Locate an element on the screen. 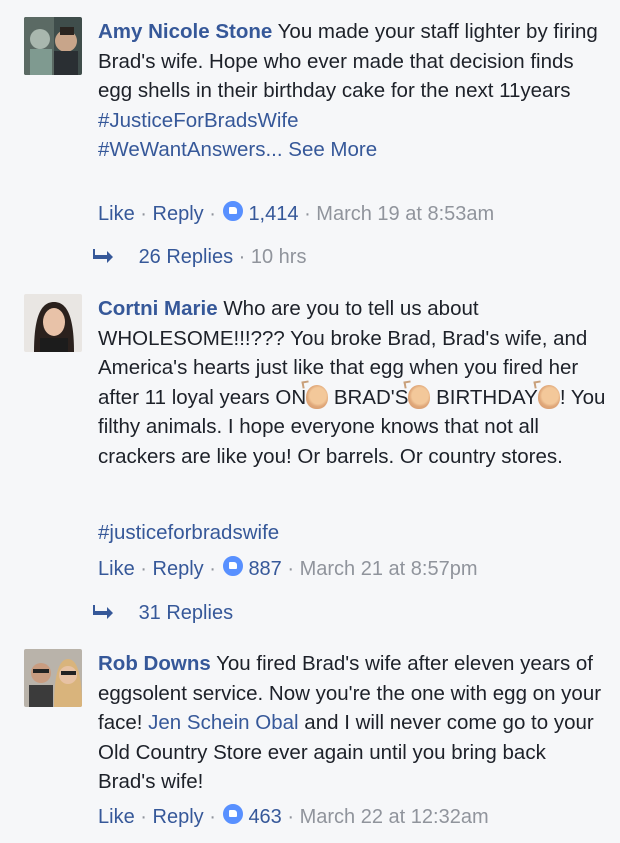  replies-count-link: 26 Replies is located at coordinates (186, 257).